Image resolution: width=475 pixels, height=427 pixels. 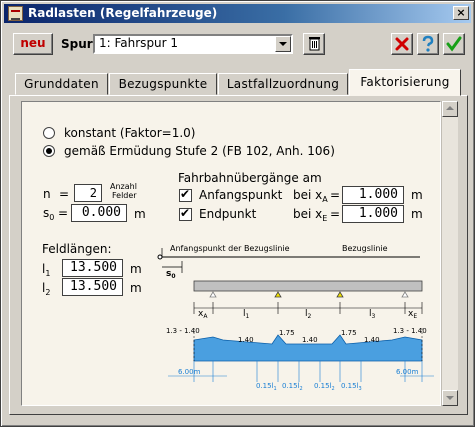 What do you see at coordinates (123, 13) in the screenshot?
I see `window-title: Radlasten (Regelfahrzeuge)` at bounding box center [123, 13].